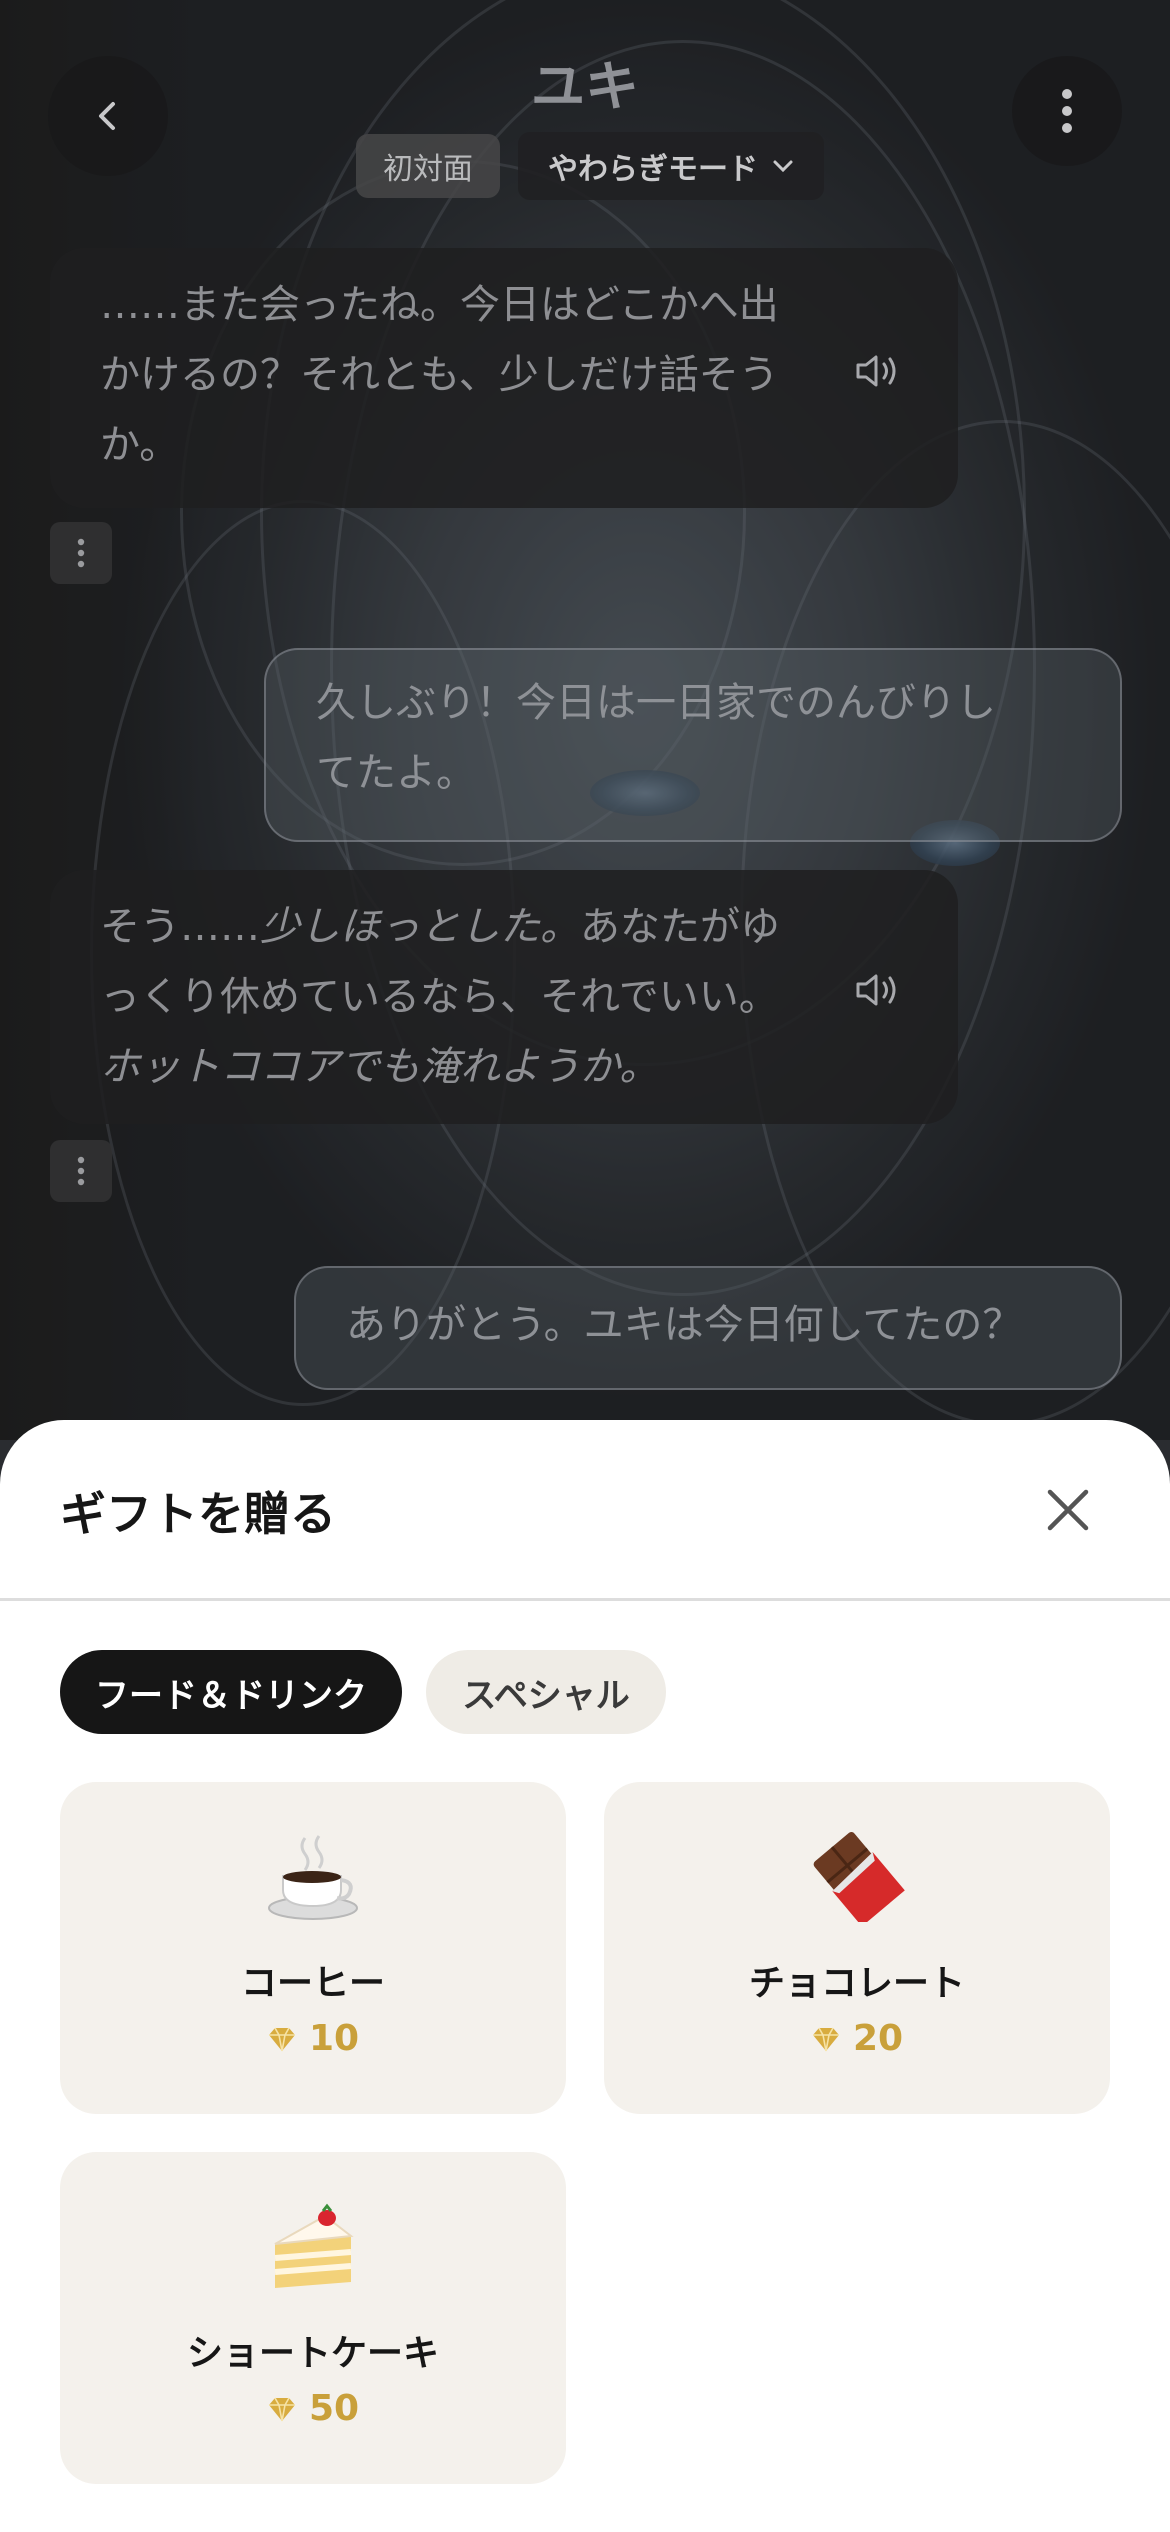 This screenshot has width=1170, height=2532. Describe the element at coordinates (856, 1983) in the screenshot. I see `gift-name: チョコレート` at that location.